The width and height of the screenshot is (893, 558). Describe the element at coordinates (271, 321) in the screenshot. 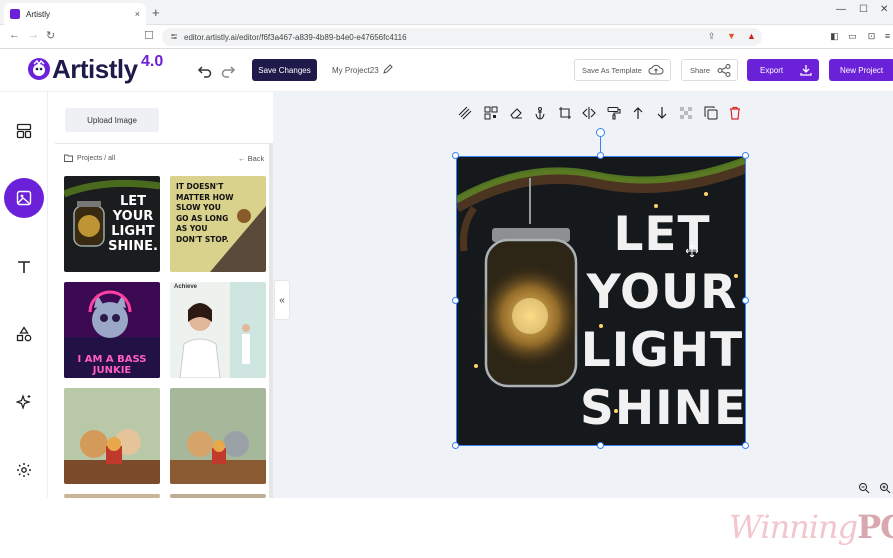

I see `panel-scrollbar` at that location.